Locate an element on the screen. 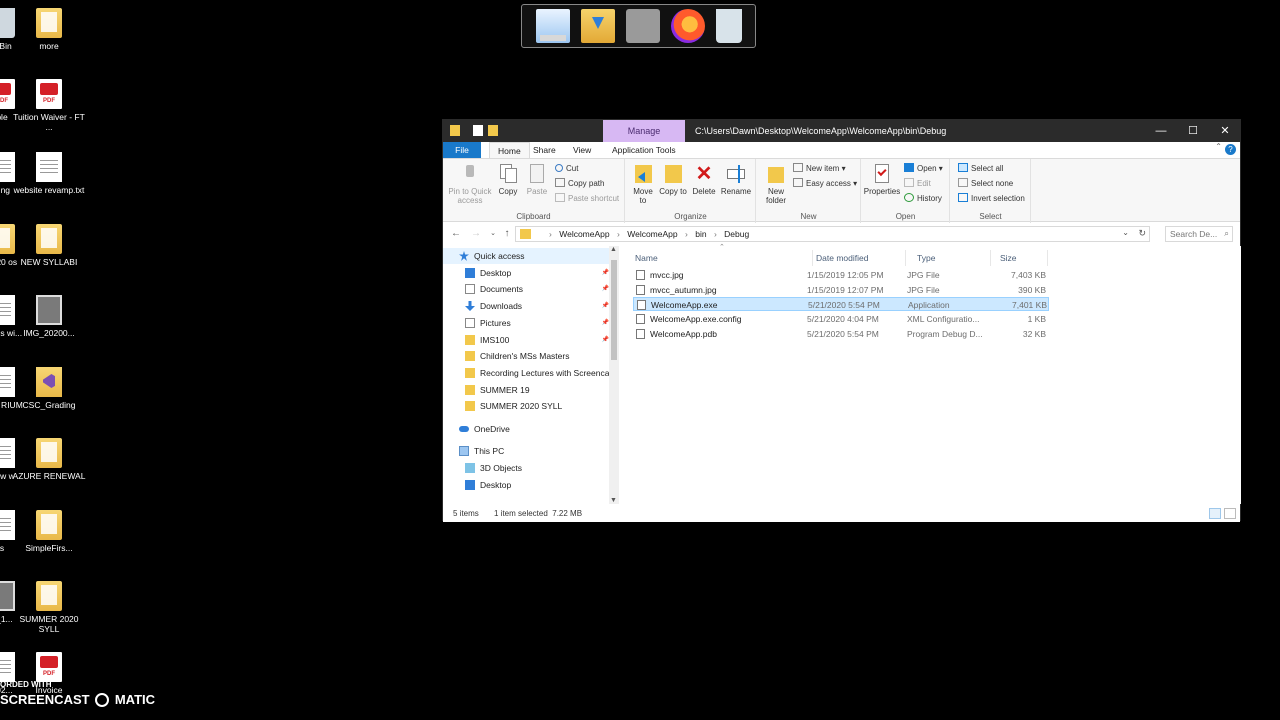  nav-item-this-pc: This PC is located at coordinates (527, 451).